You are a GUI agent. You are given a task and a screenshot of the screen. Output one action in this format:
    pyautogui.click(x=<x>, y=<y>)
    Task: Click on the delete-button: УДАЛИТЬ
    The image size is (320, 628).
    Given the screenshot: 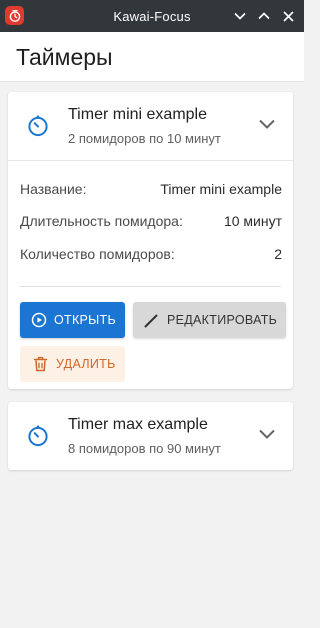 What is the action you would take?
    pyautogui.click(x=72, y=364)
    